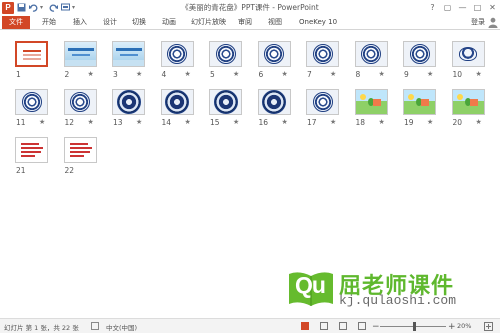 This screenshot has height=333, width=500. What do you see at coordinates (250, 325) in the screenshot?
I see `status-bar: 幻灯片 第 1 张，共 22 张 中文(中国) − + 20%` at bounding box center [250, 325].